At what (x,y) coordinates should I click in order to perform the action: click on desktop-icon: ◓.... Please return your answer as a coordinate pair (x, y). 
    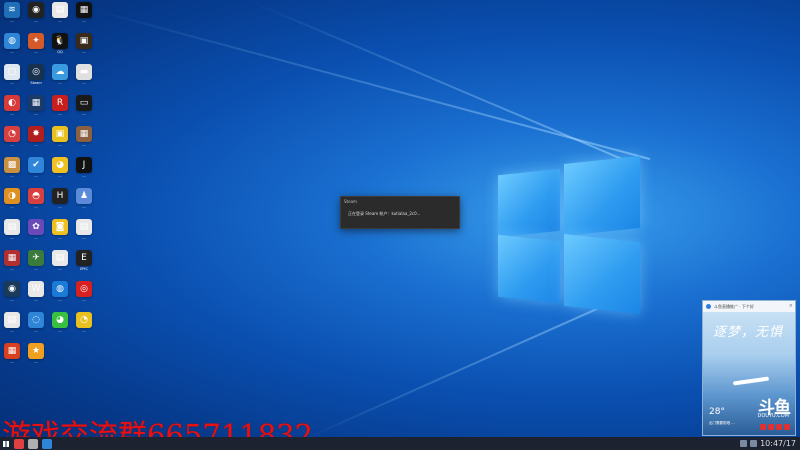
    Looking at the image, I should click on (36, 198).